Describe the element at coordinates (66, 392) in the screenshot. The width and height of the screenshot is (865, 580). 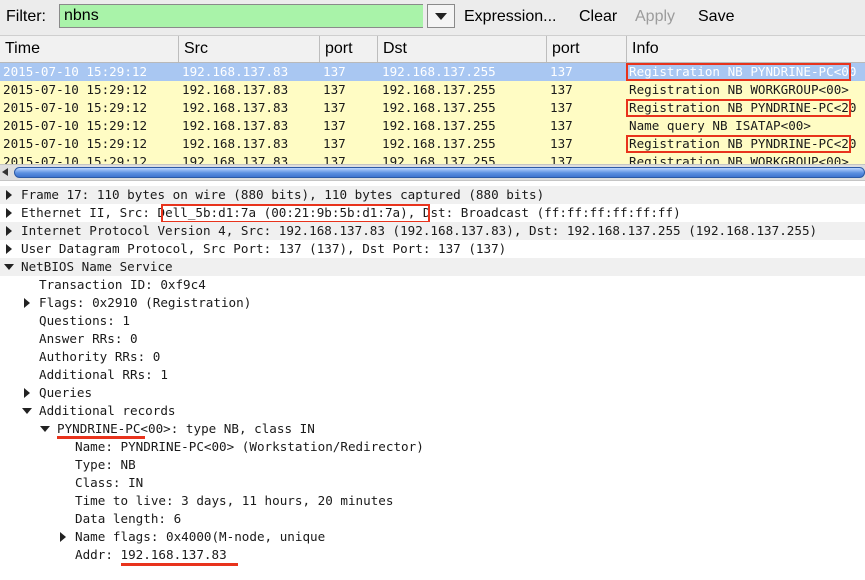
I see `tree-item-label: Queries` at that location.